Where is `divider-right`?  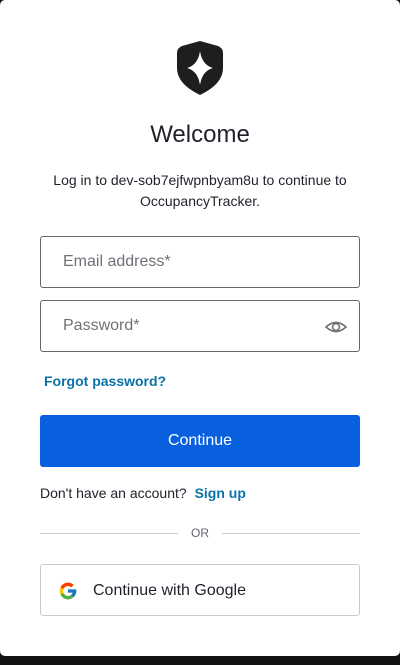
divider-right is located at coordinates (291, 533).